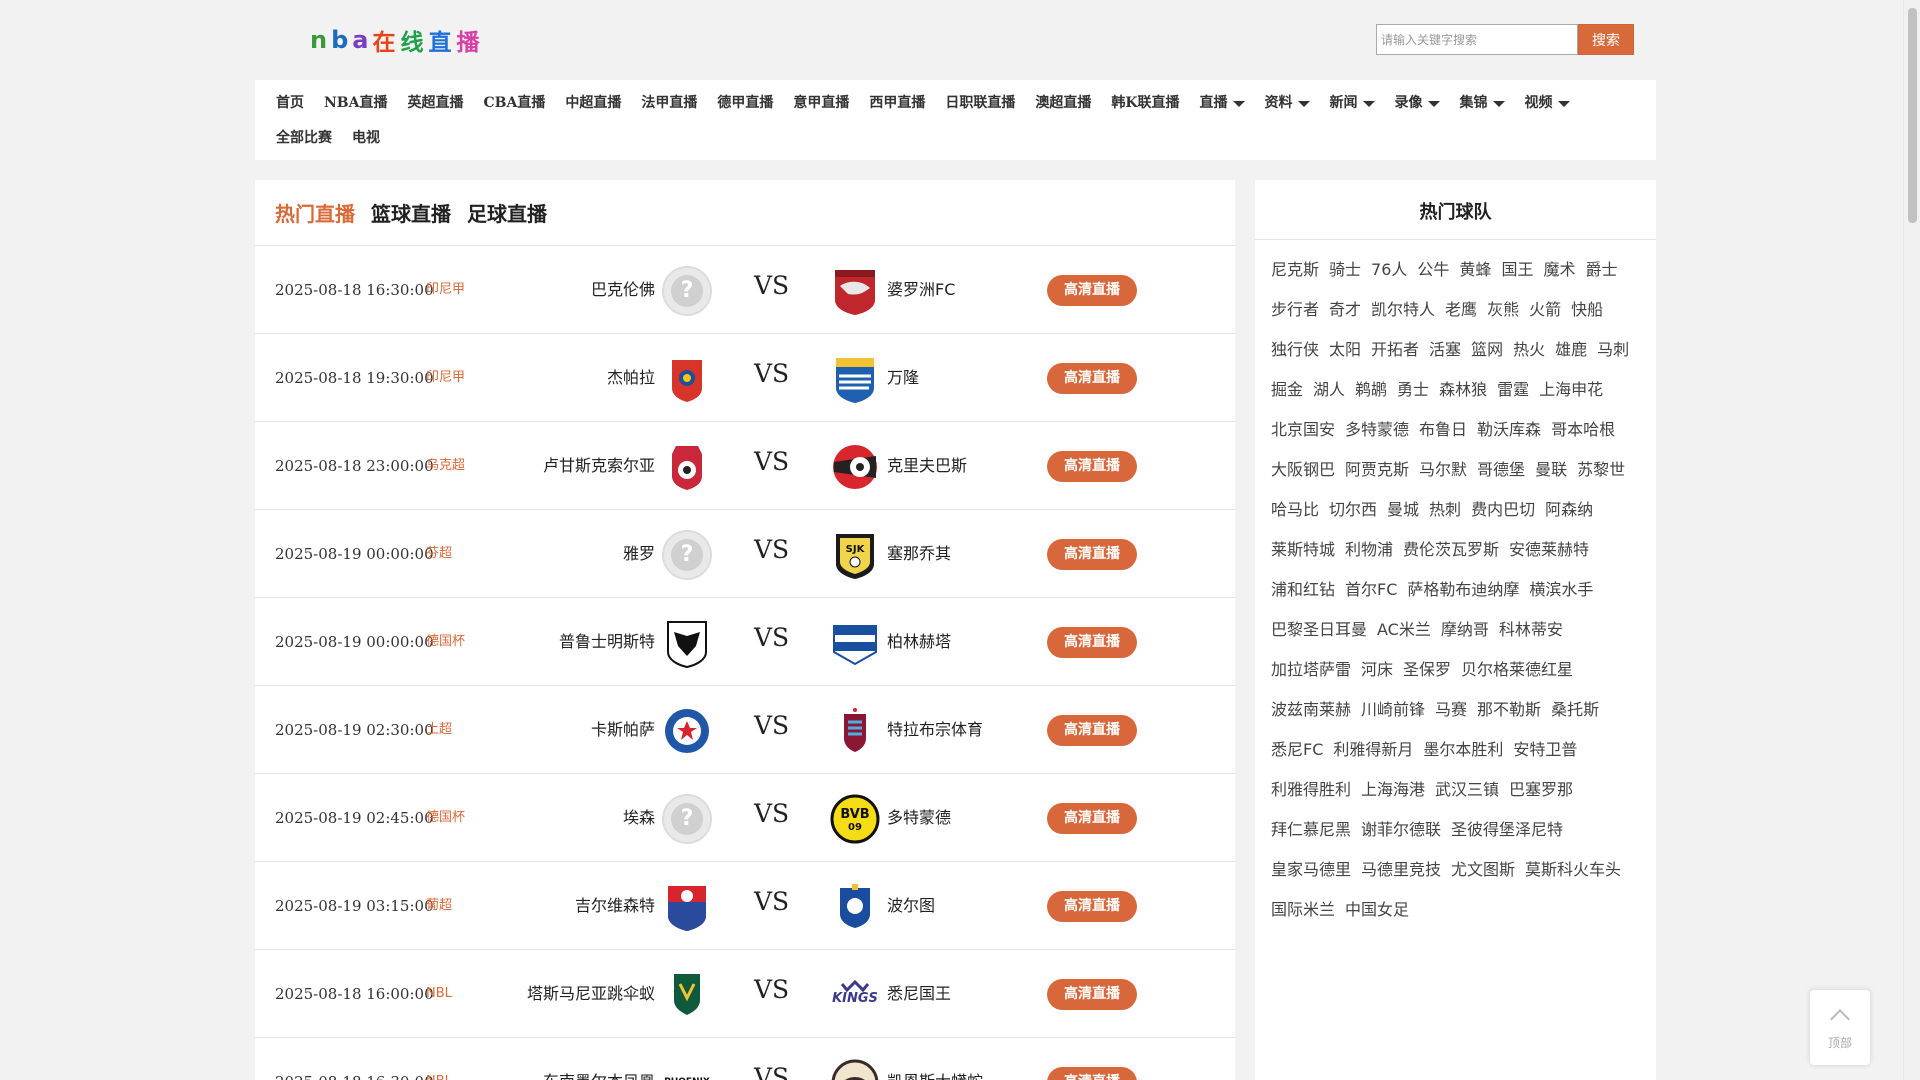 Image resolution: width=1920 pixels, height=1080 pixels. I want to click on nav-item: 英超直播, so click(441, 103).